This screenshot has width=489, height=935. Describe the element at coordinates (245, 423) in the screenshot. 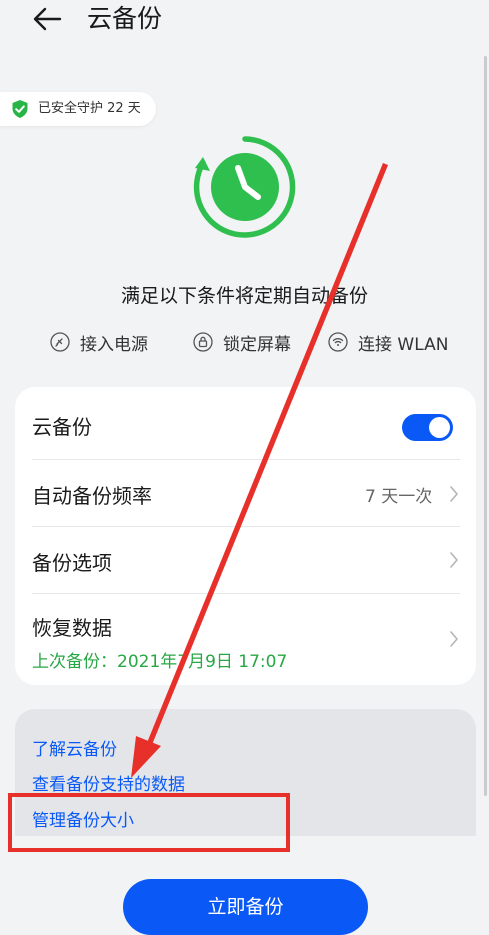

I see `cloud-backup-row: 云备份` at that location.